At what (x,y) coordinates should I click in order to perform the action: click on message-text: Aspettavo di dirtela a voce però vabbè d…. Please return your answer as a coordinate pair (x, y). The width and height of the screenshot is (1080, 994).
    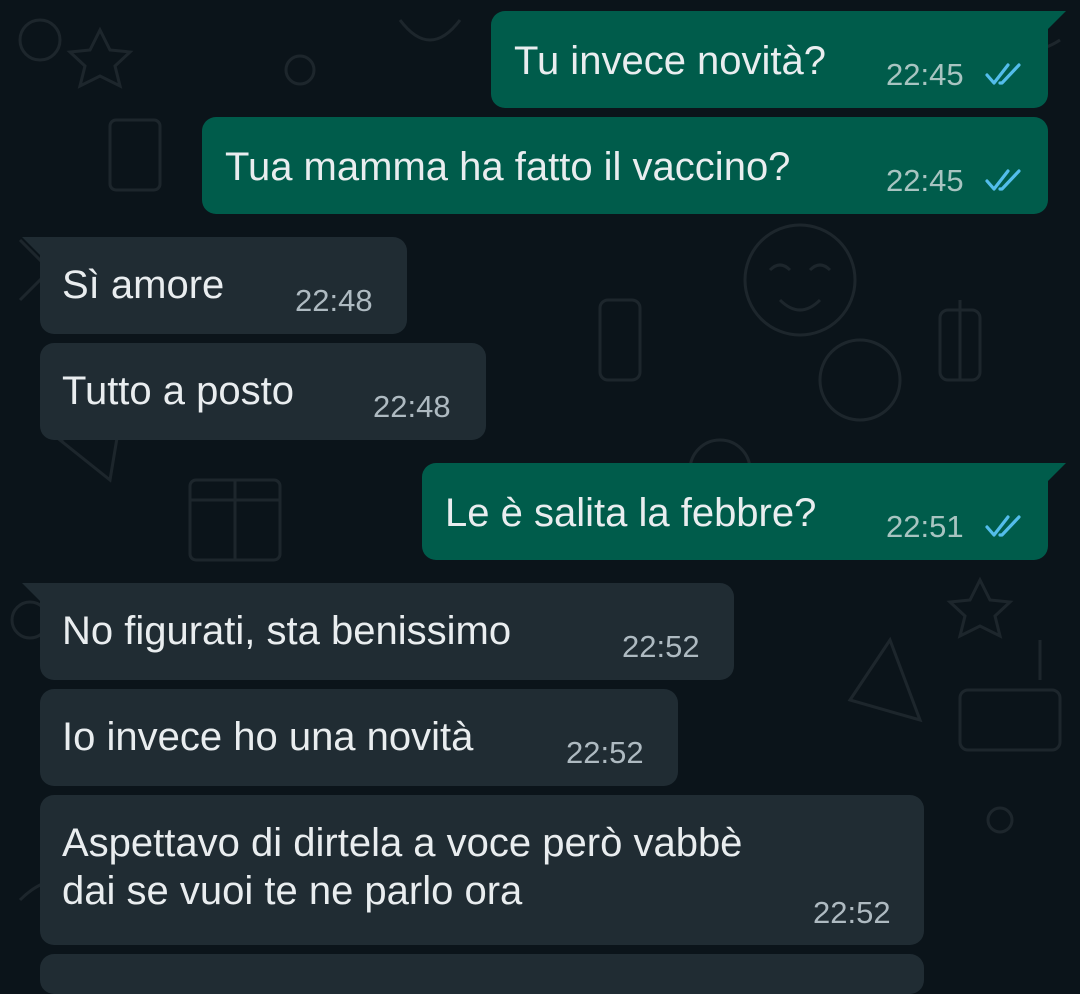
    Looking at the image, I should click on (402, 867).